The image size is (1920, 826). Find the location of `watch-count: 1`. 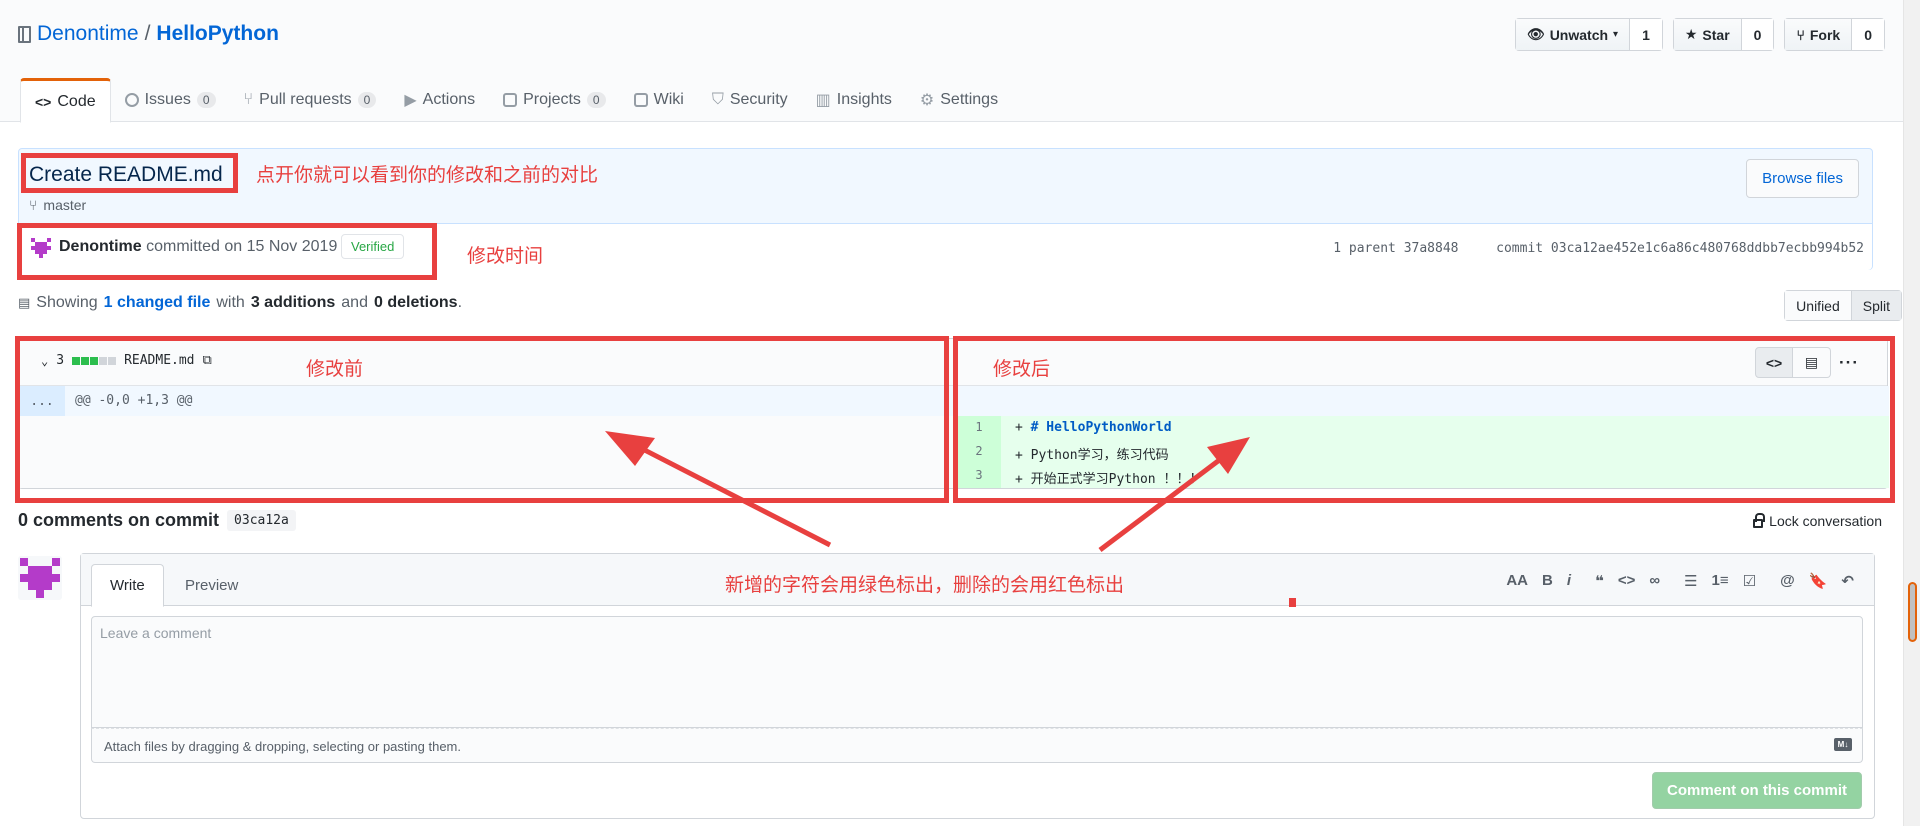

watch-count: 1 is located at coordinates (1646, 34).